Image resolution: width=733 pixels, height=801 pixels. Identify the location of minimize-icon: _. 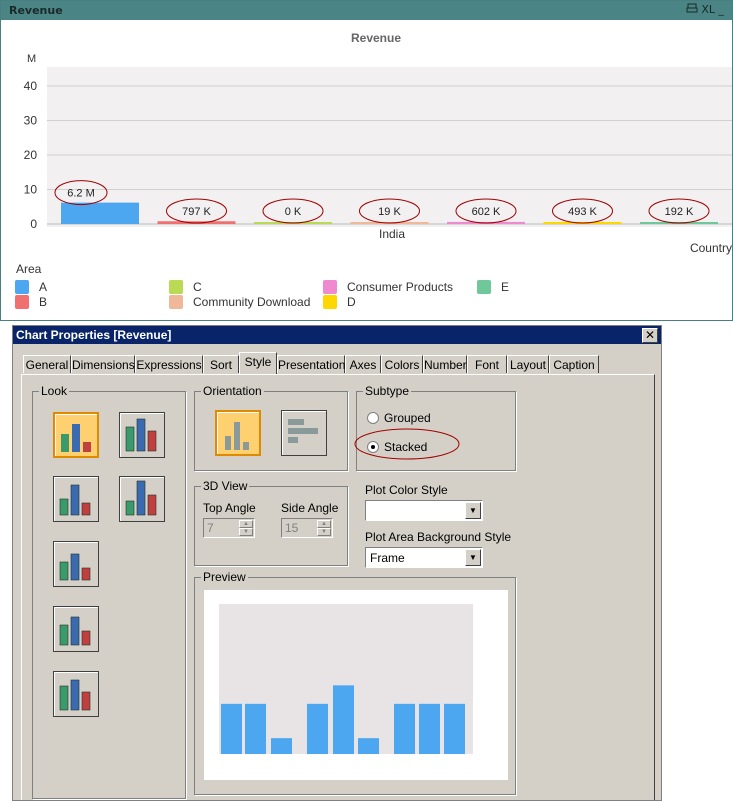
(722, 9).